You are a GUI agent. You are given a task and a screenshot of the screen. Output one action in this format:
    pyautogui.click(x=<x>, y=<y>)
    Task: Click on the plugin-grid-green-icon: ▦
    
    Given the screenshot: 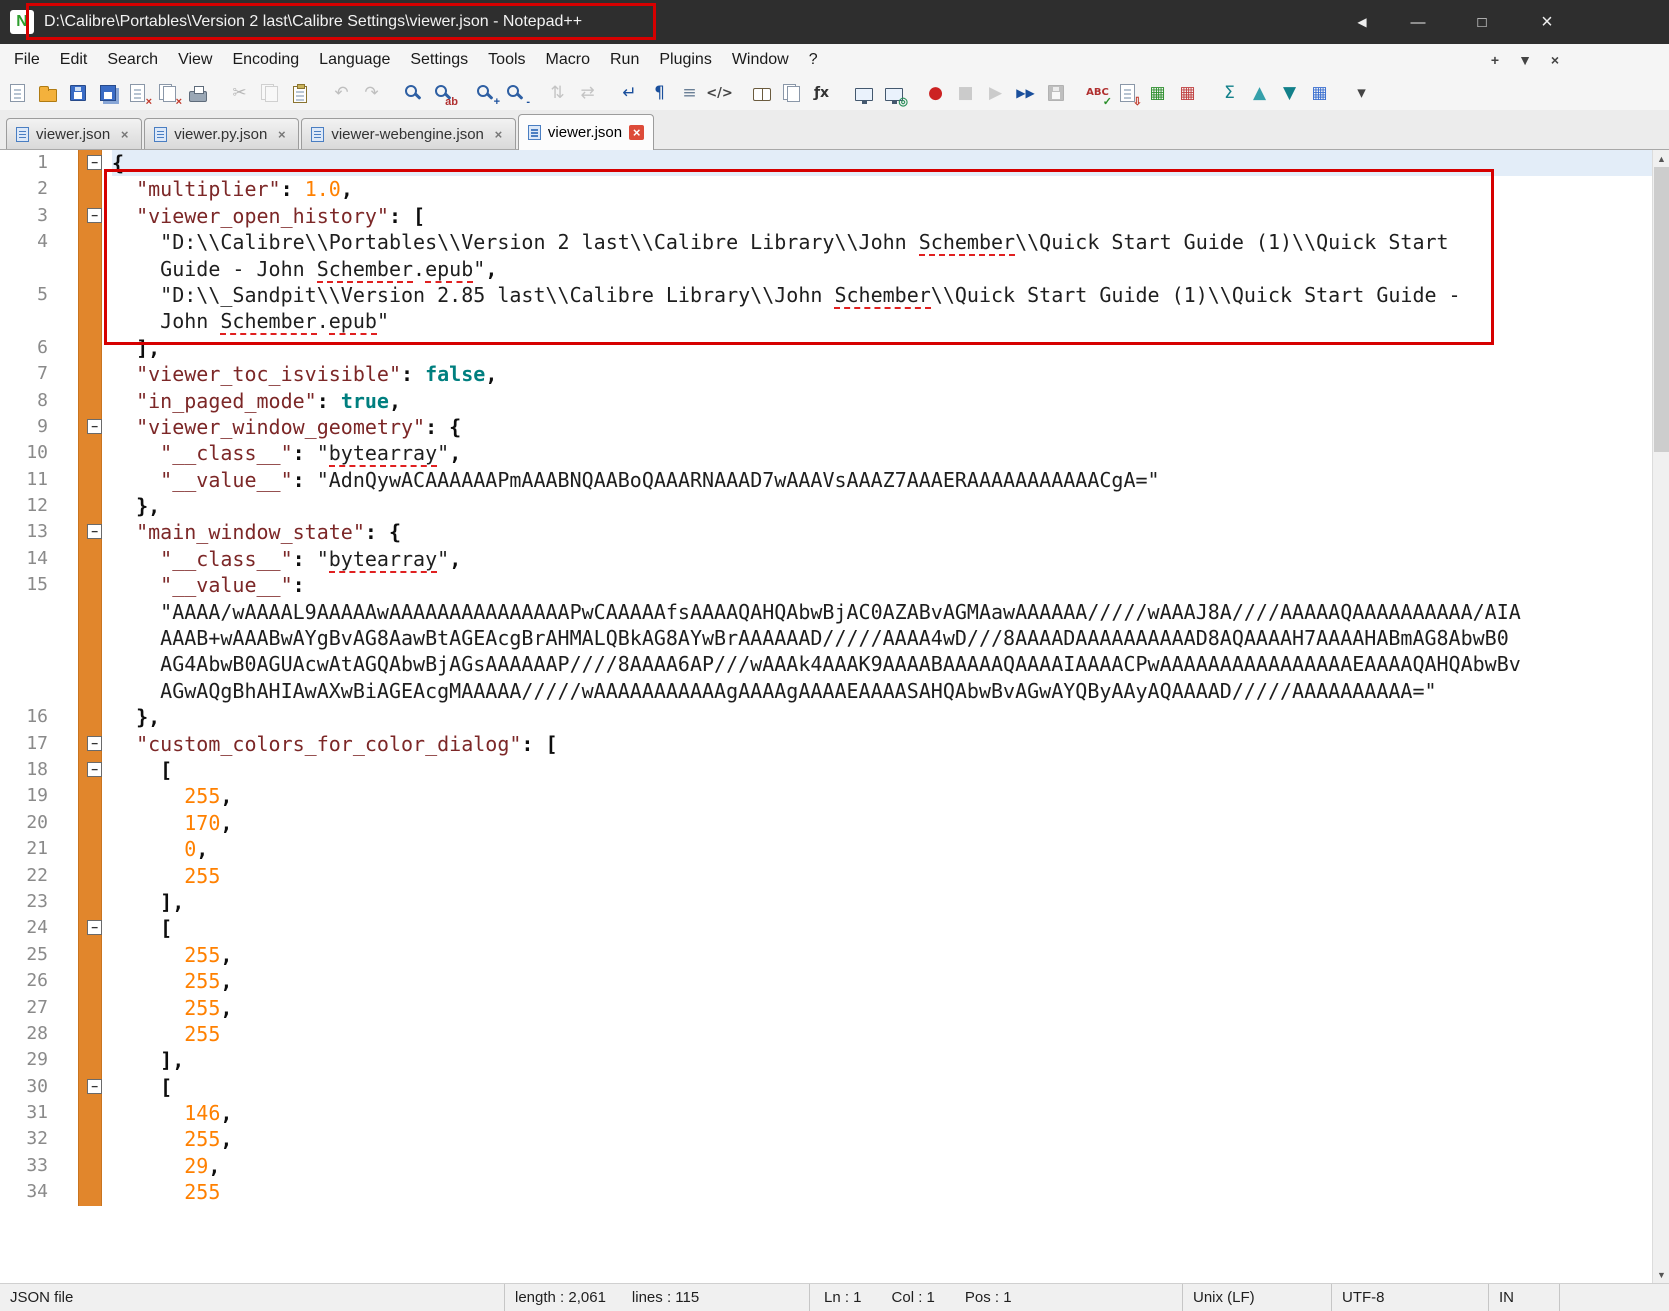 What is the action you would take?
    pyautogui.click(x=1157, y=93)
    